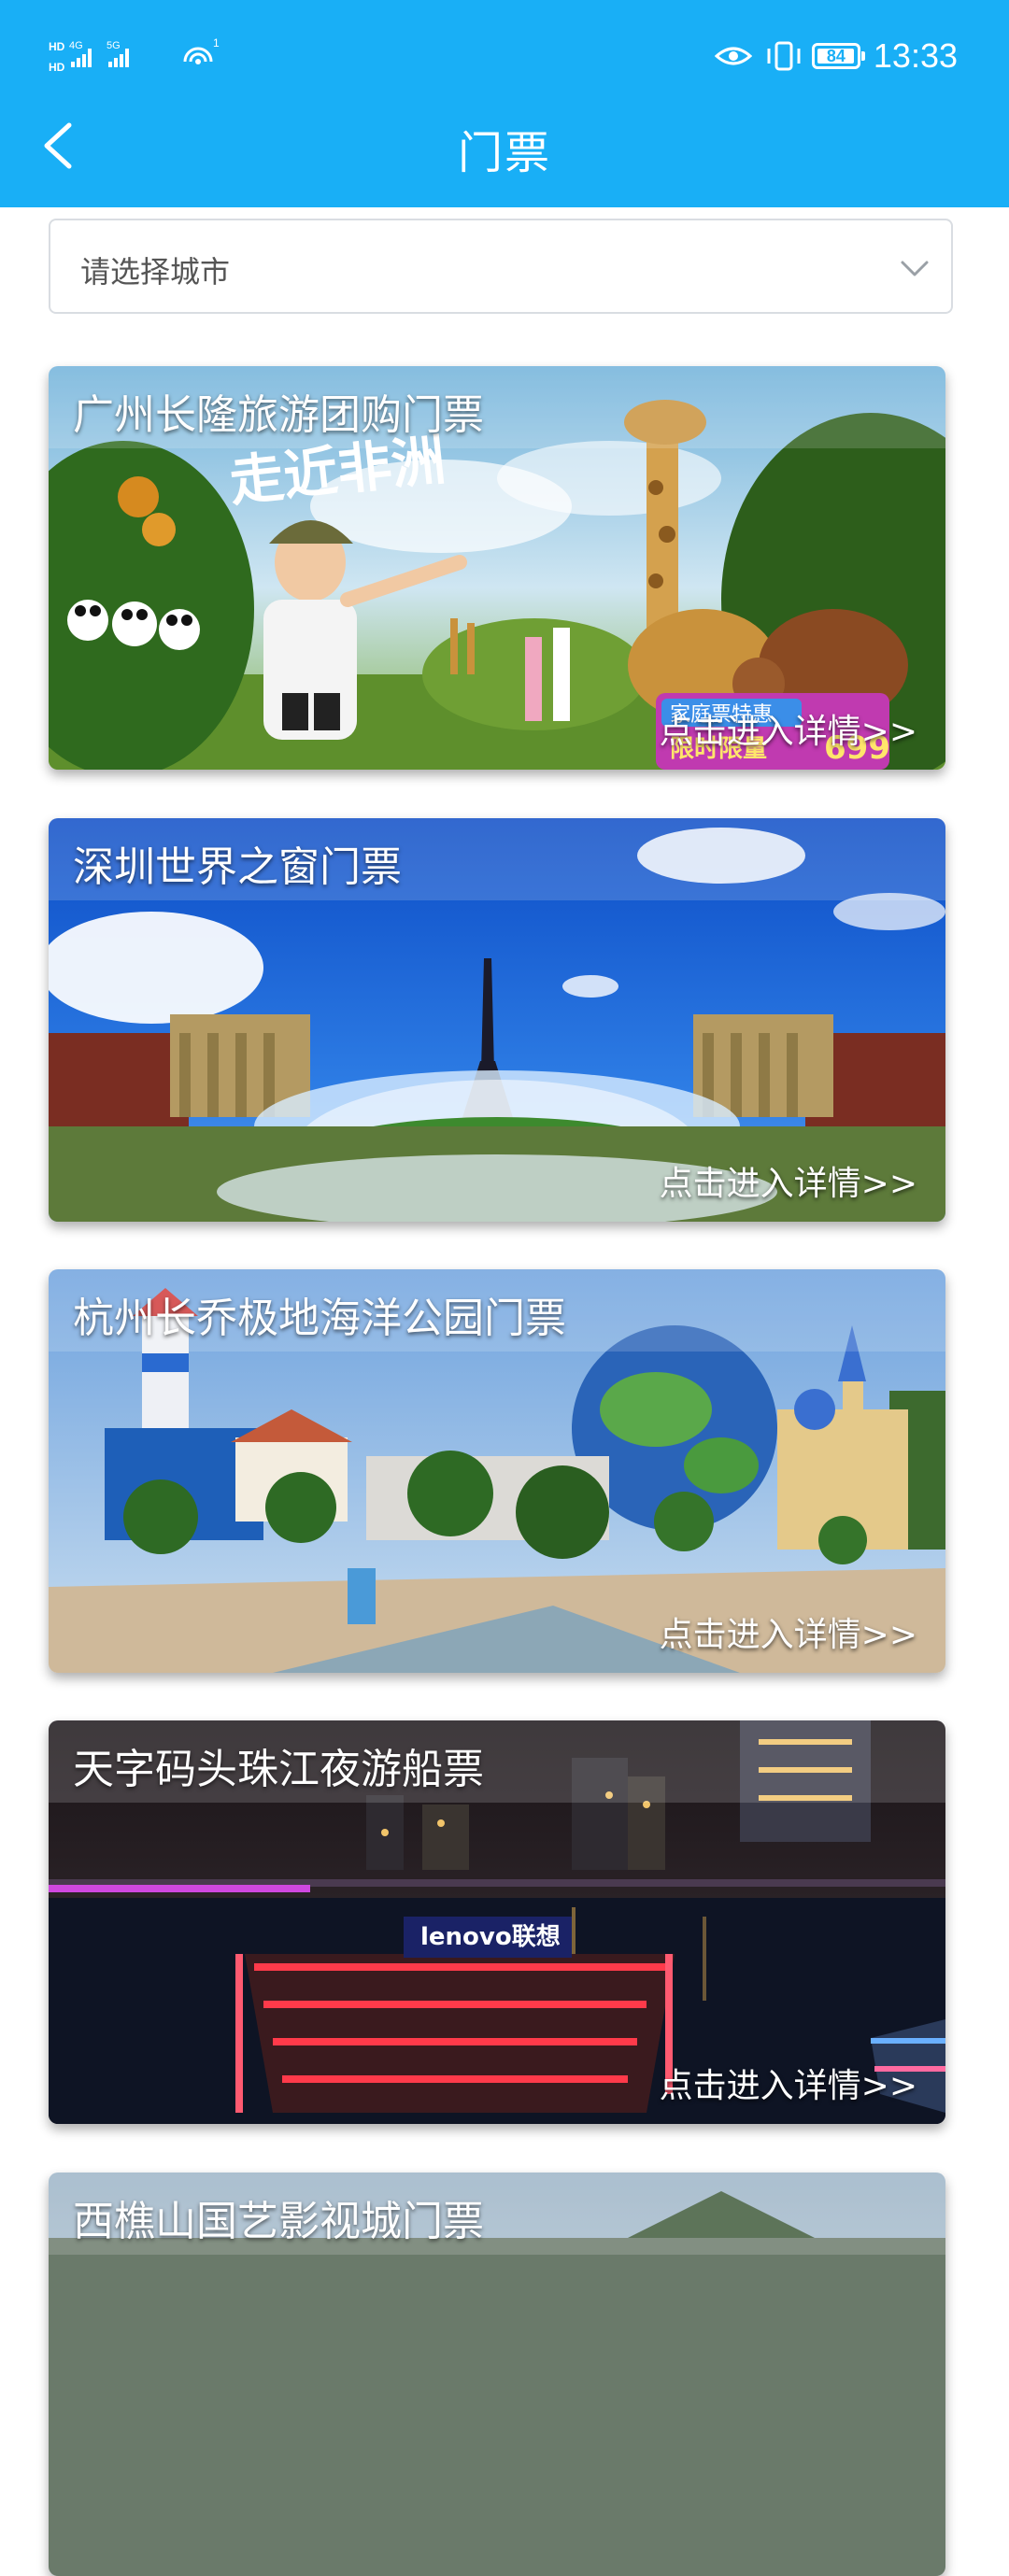 The width and height of the screenshot is (1009, 2576). Describe the element at coordinates (278, 1769) in the screenshot. I see `ticket-title: 天字码头珠江夜游船票` at that location.